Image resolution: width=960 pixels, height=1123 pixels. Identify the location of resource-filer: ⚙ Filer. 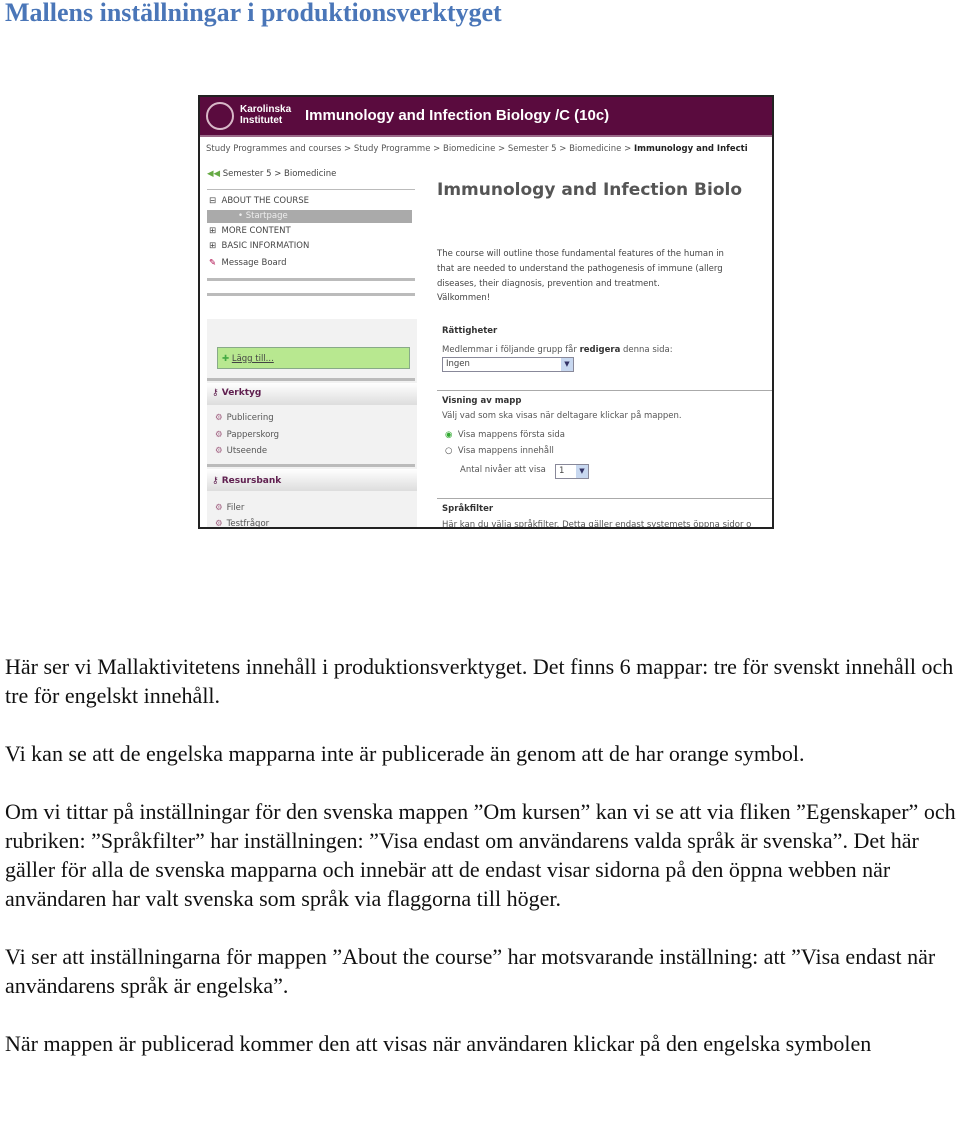
(229, 508).